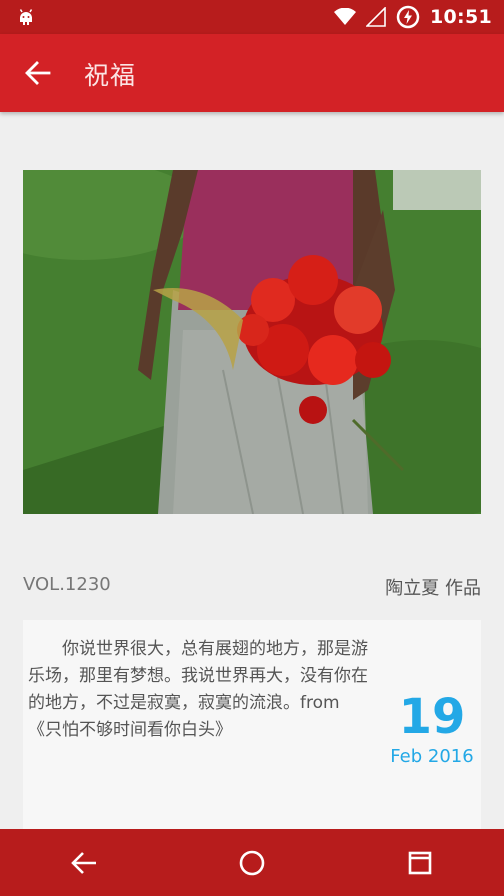 Image resolution: width=504 pixels, height=896 pixels. What do you see at coordinates (433, 588) in the screenshot?
I see `author-label: 陶立夏 作品` at bounding box center [433, 588].